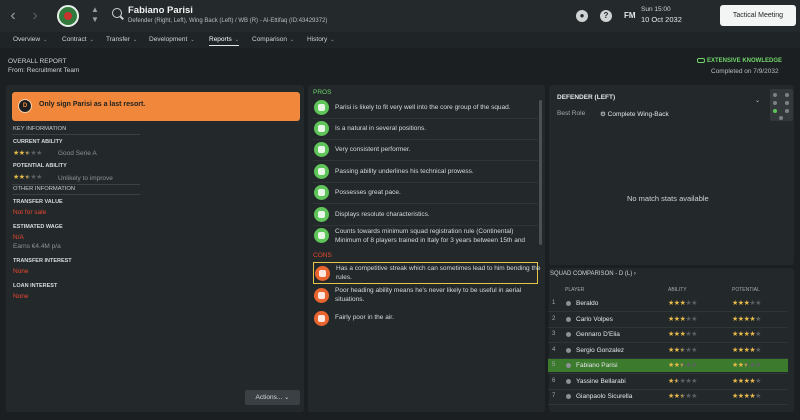  I want to click on potential-ability-label: POTENTIAL ABILITY, so click(40, 166).